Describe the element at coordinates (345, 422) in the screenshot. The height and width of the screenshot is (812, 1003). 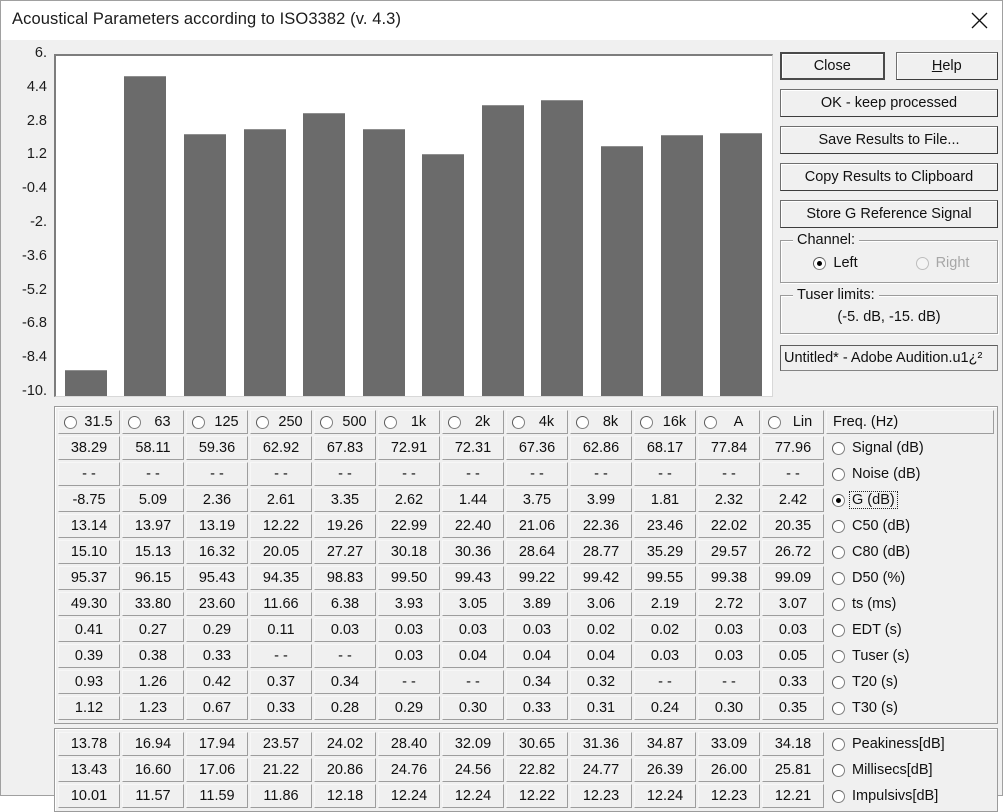
I see `column-header-500: 500` at that location.